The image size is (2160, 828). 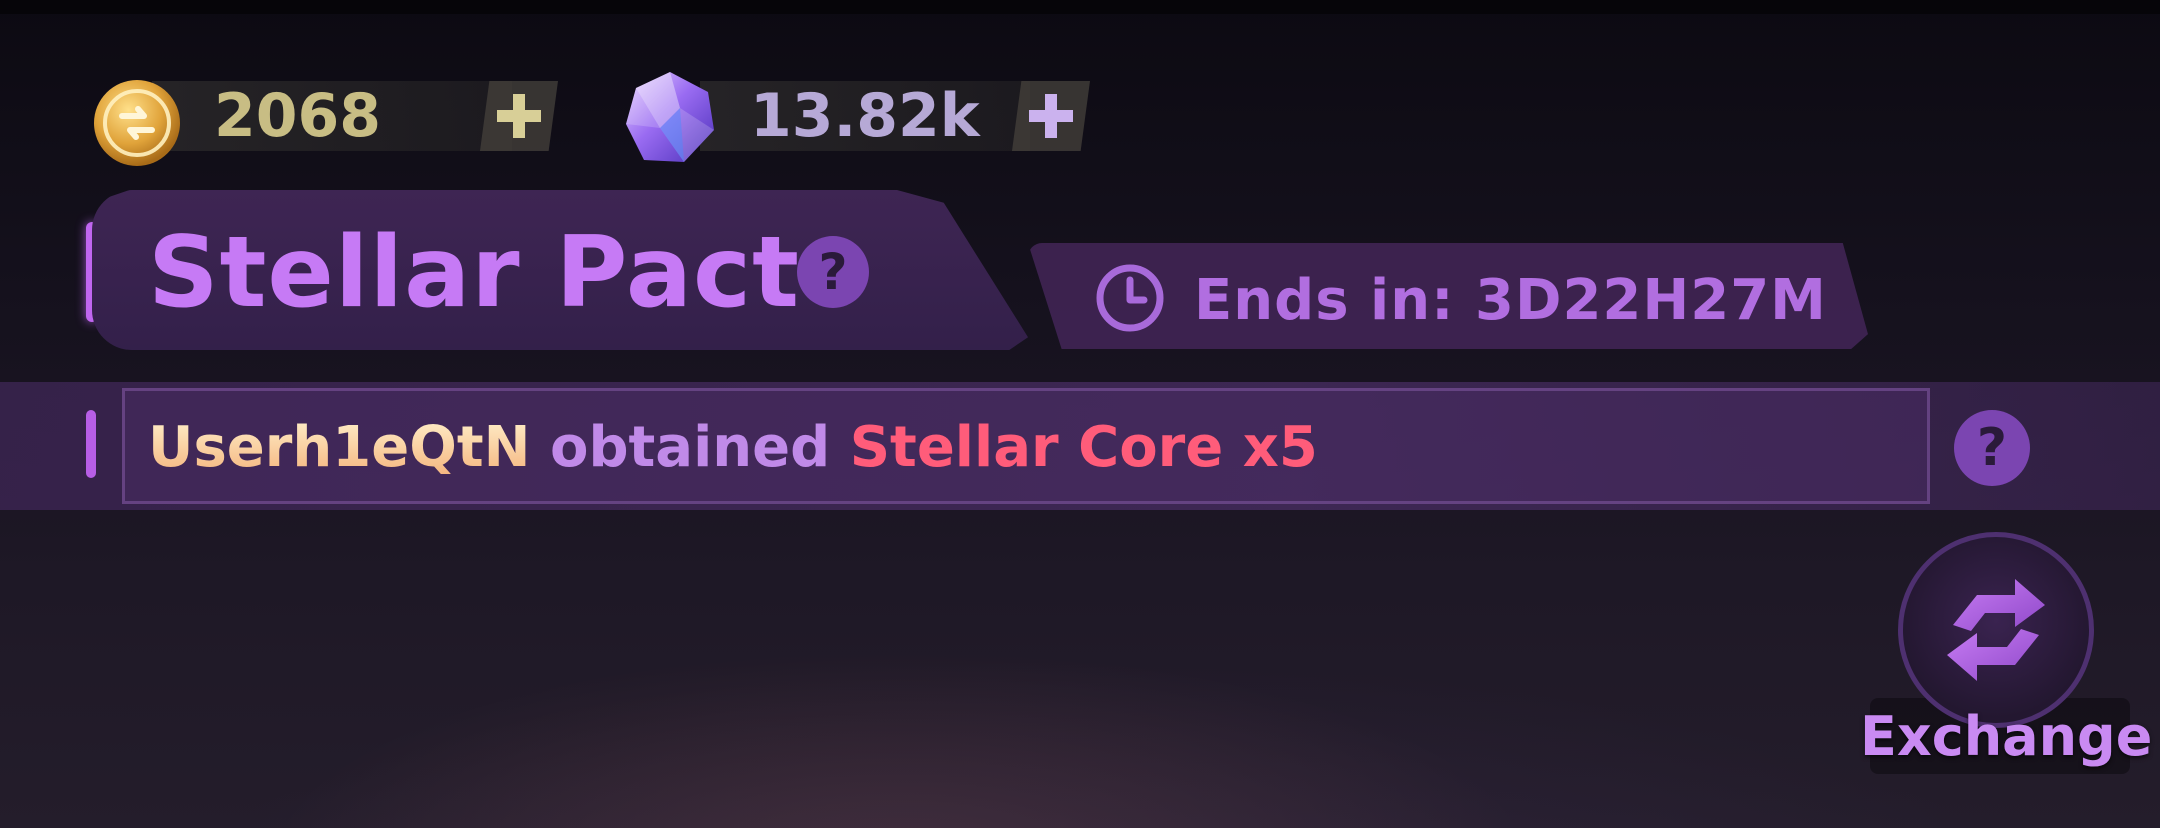 What do you see at coordinates (865, 116) in the screenshot?
I see `gem-value: 13.82k` at bounding box center [865, 116].